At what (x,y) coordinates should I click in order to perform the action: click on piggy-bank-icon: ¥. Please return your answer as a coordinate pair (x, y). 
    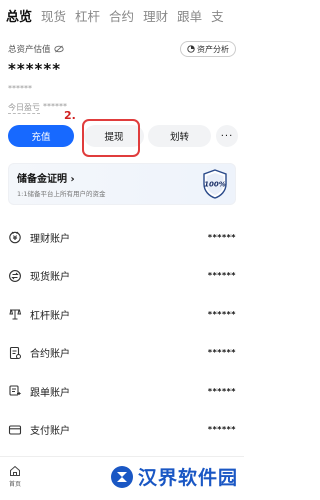
    Looking at the image, I should click on (15, 237).